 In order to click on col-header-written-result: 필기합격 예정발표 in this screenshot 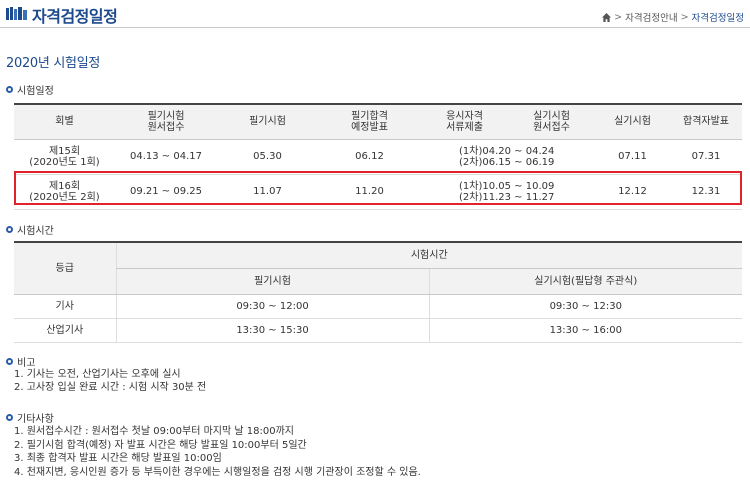, I will do `click(369, 122)`.